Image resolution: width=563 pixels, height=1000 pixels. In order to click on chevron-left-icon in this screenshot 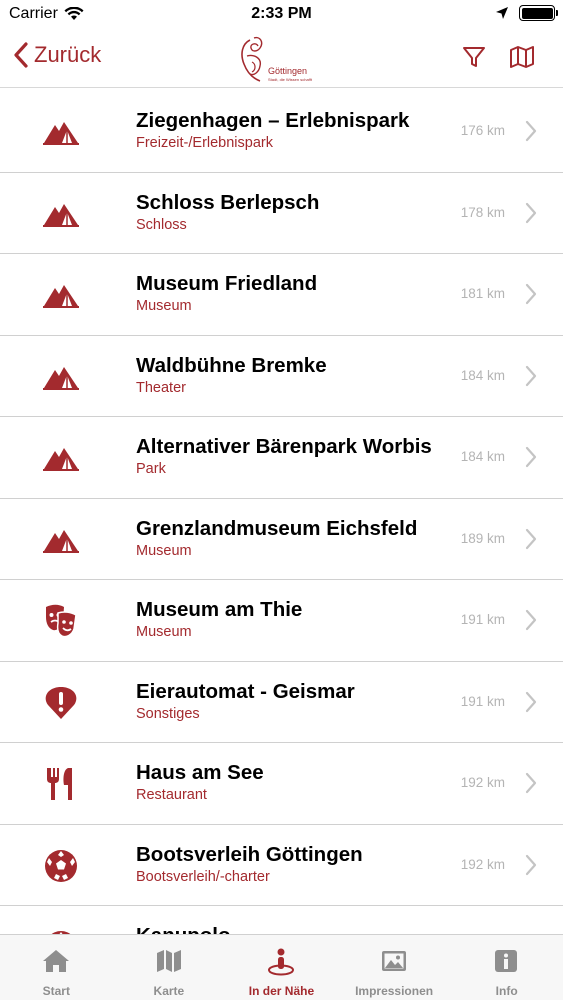, I will do `click(21, 55)`.